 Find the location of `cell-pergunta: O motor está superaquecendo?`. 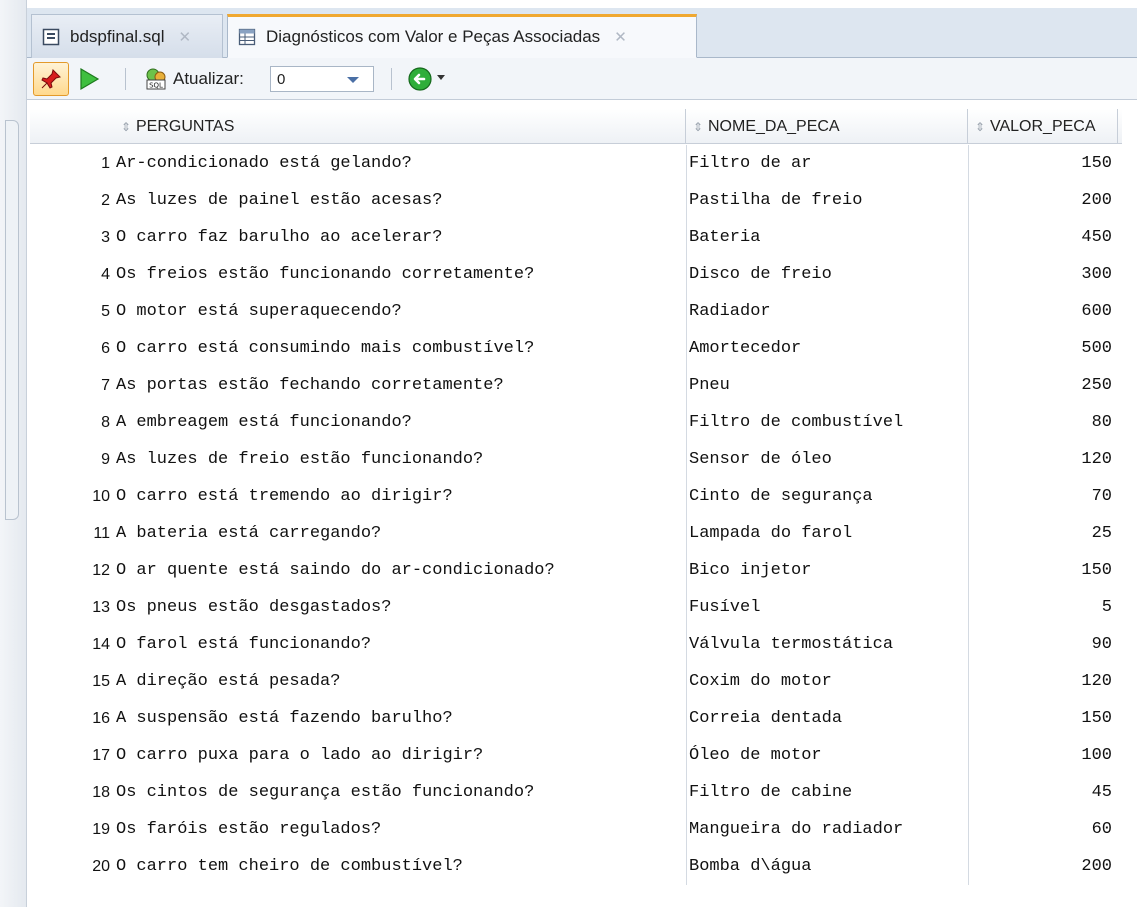

cell-pergunta: O motor está superaquecendo? is located at coordinates (400, 311).